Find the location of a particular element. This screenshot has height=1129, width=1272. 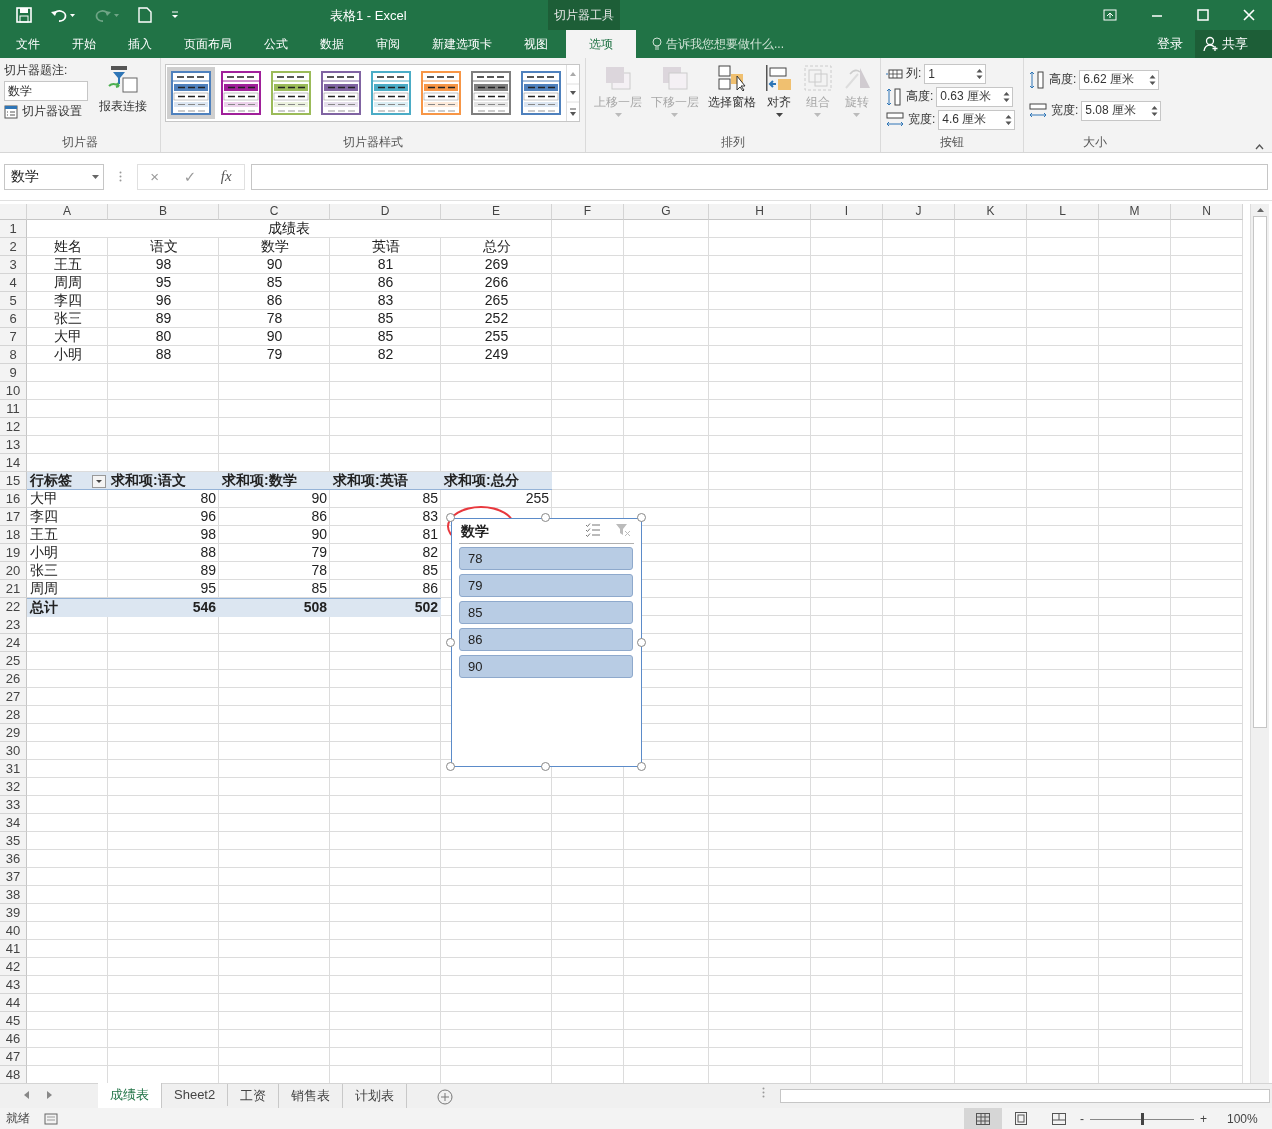

row-header: 23 is located at coordinates (13, 625).